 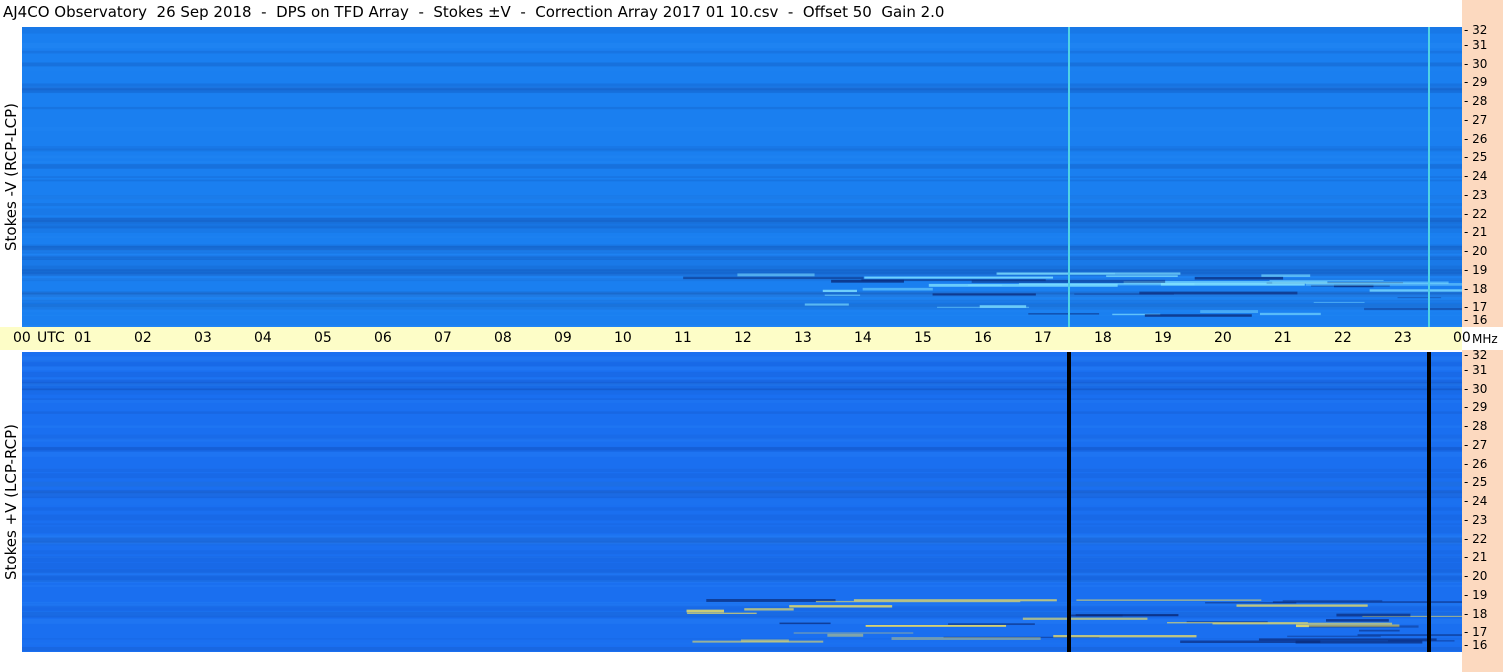 What do you see at coordinates (143, 338) in the screenshot?
I see `utc-tick-label: 02` at bounding box center [143, 338].